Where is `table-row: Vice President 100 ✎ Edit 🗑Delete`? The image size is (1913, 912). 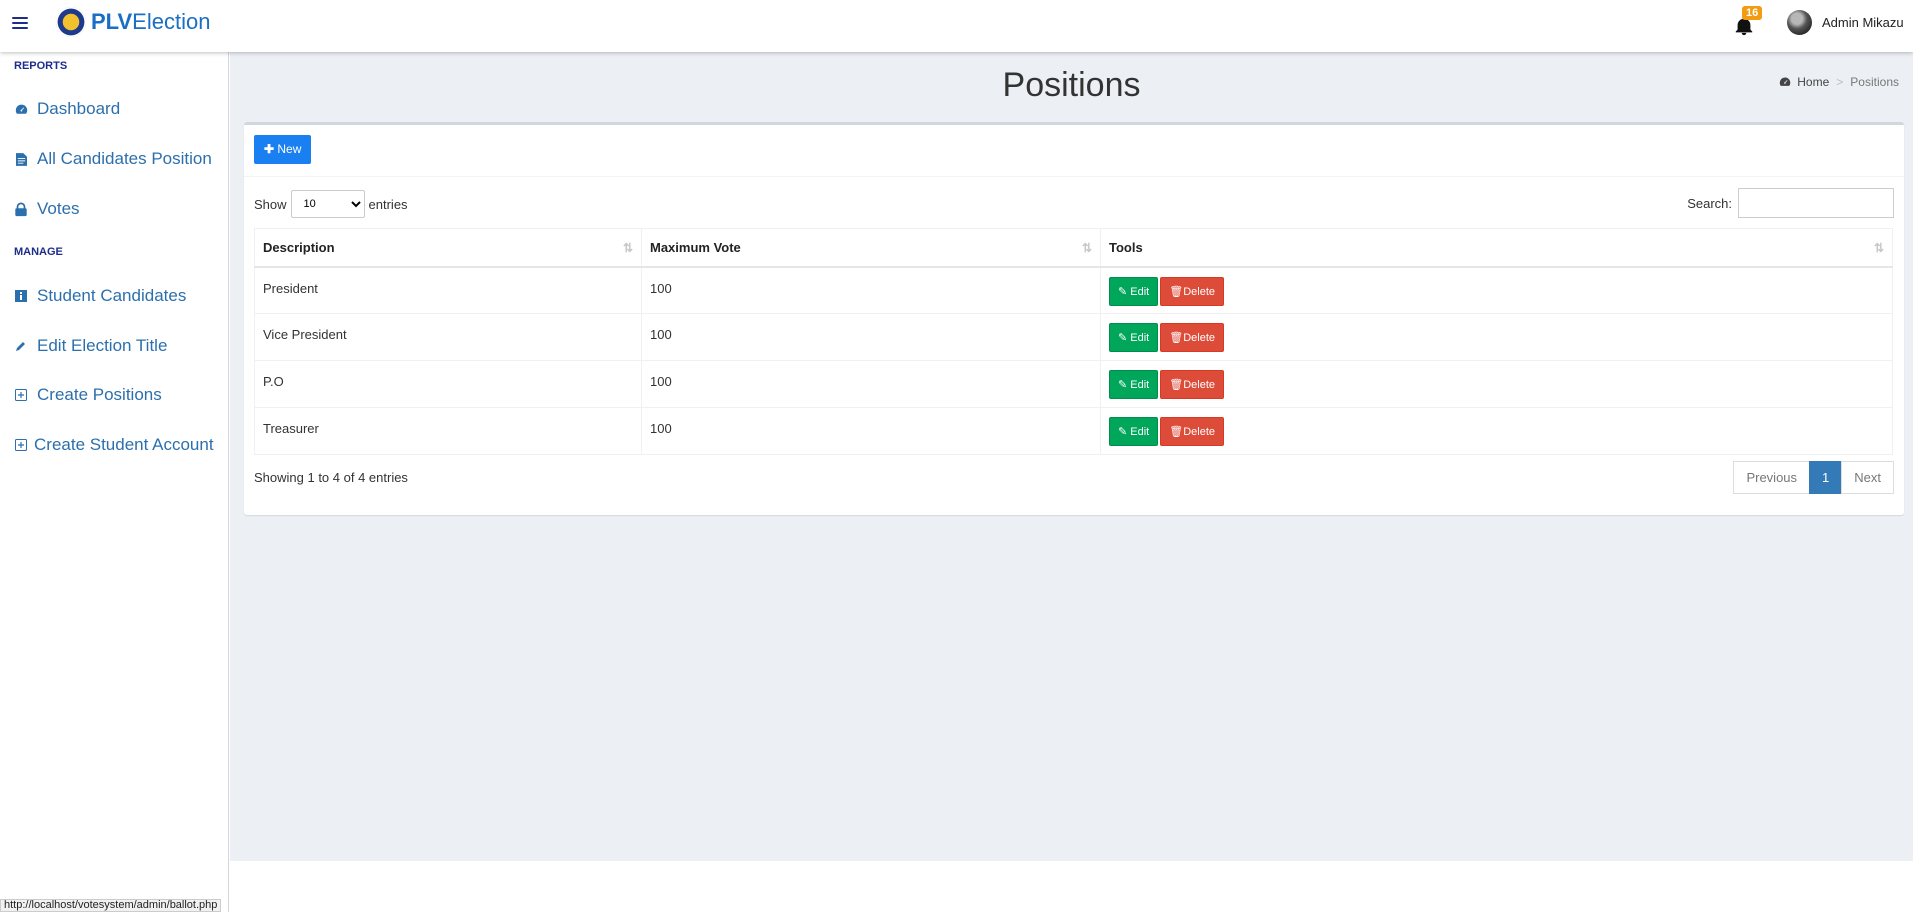 table-row: Vice President 100 ✎ Edit 🗑Delete is located at coordinates (1073, 337).